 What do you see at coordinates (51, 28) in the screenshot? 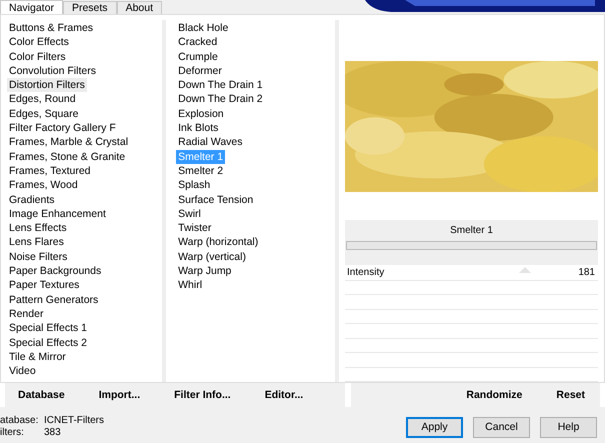
I see `category-item: Buttons & Frames` at bounding box center [51, 28].